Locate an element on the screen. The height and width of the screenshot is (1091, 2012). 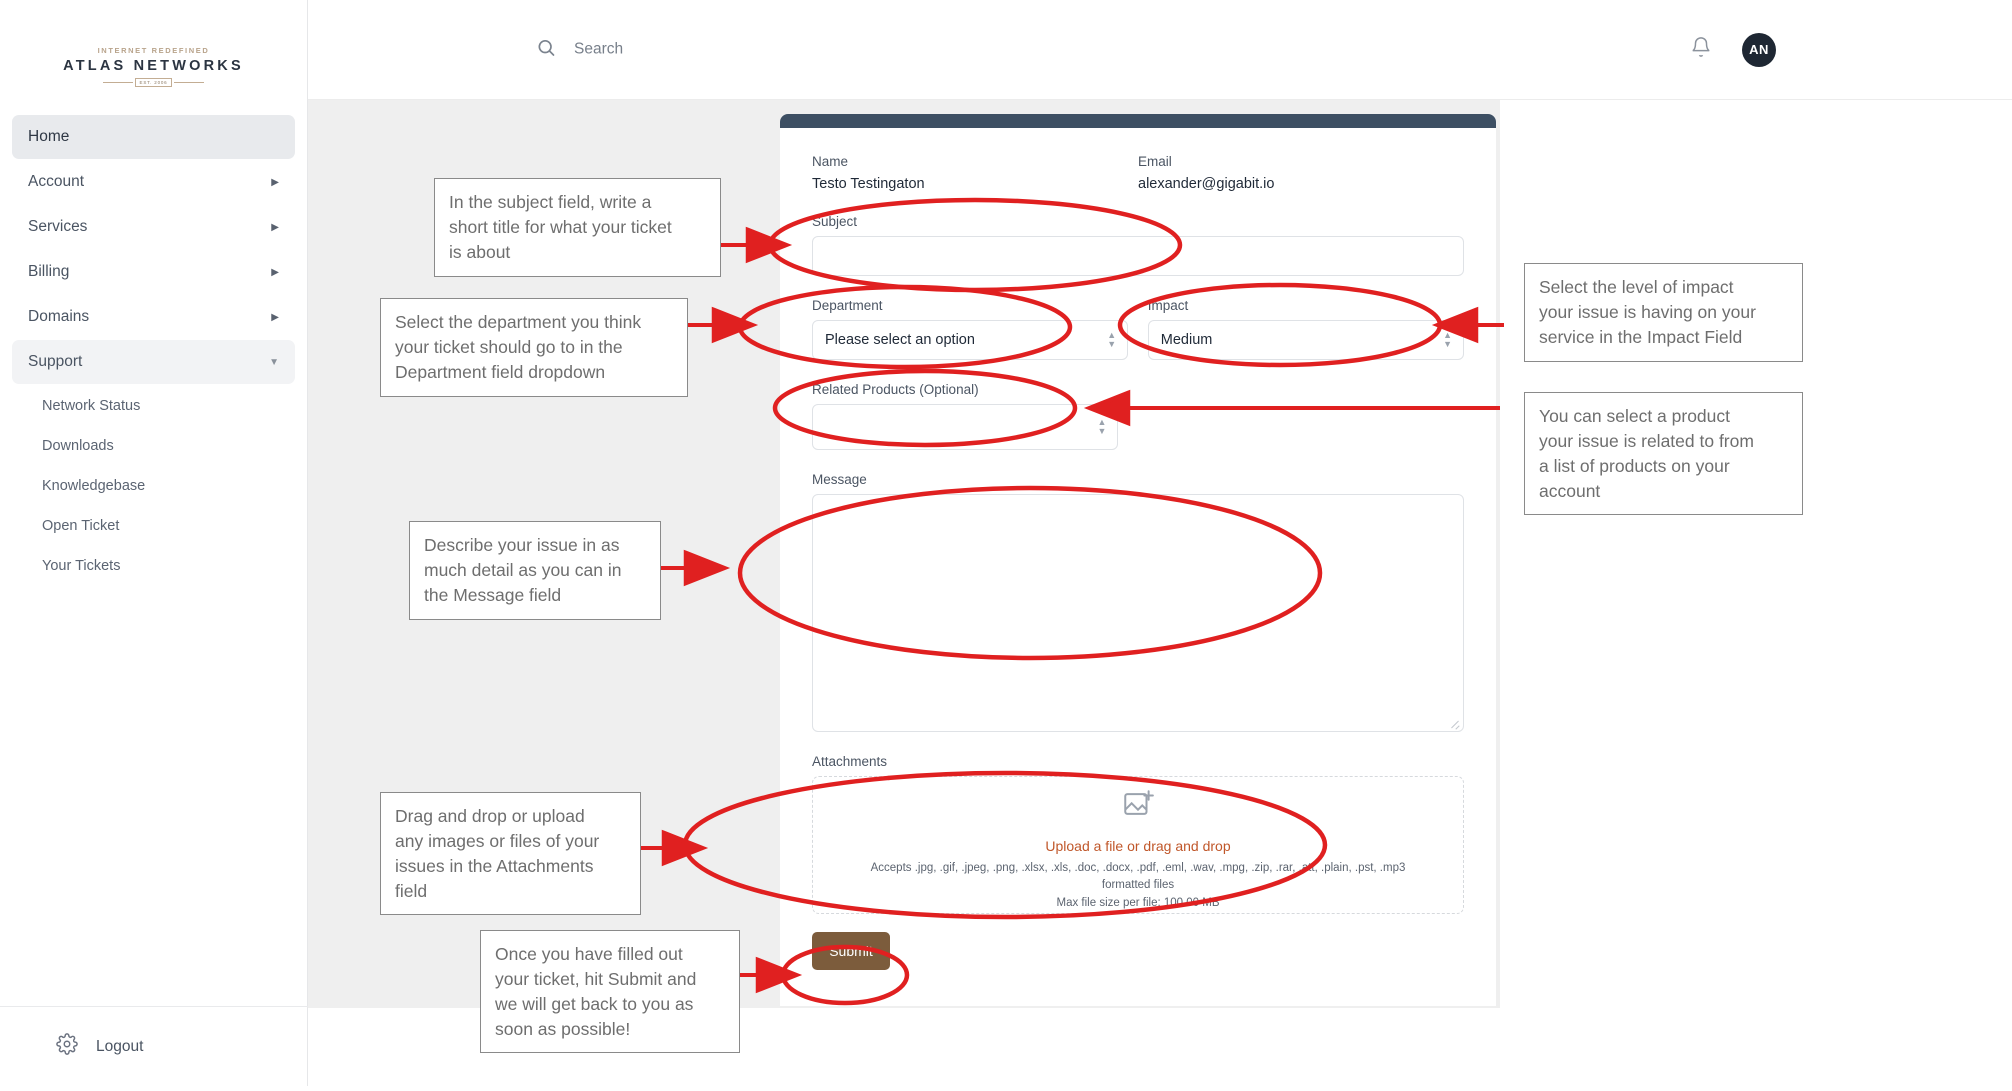
logout-button: Logout is located at coordinates (154, 1046).